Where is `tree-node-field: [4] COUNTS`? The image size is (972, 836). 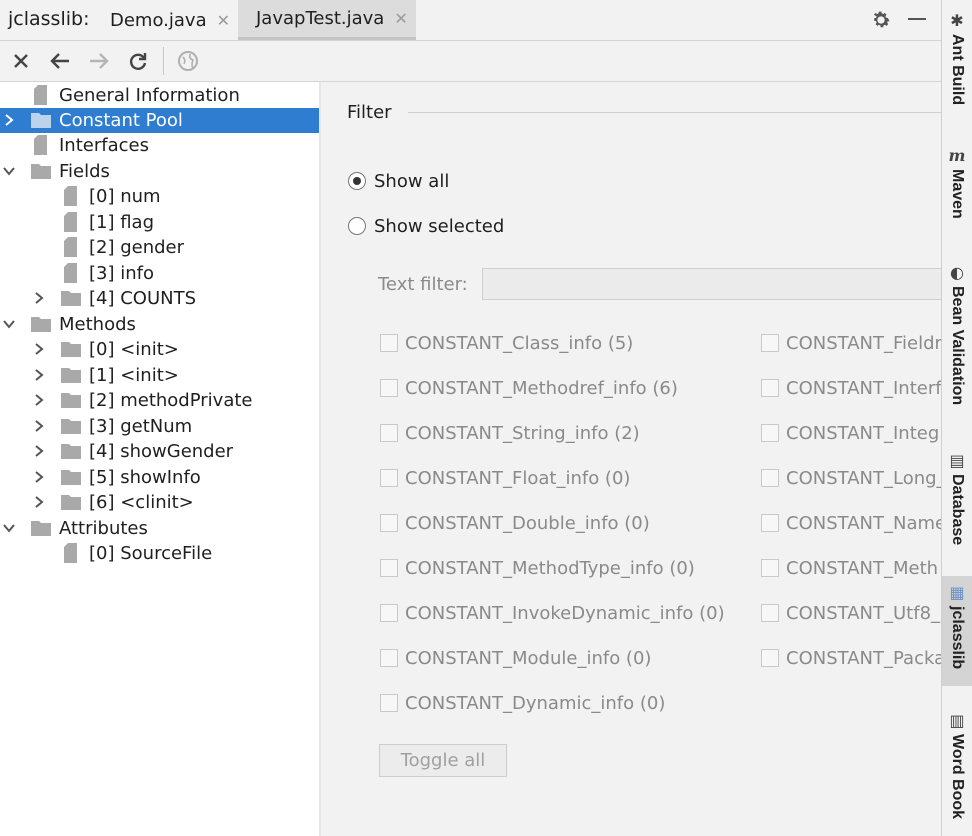
tree-node-field: [4] COUNTS is located at coordinates (159, 298).